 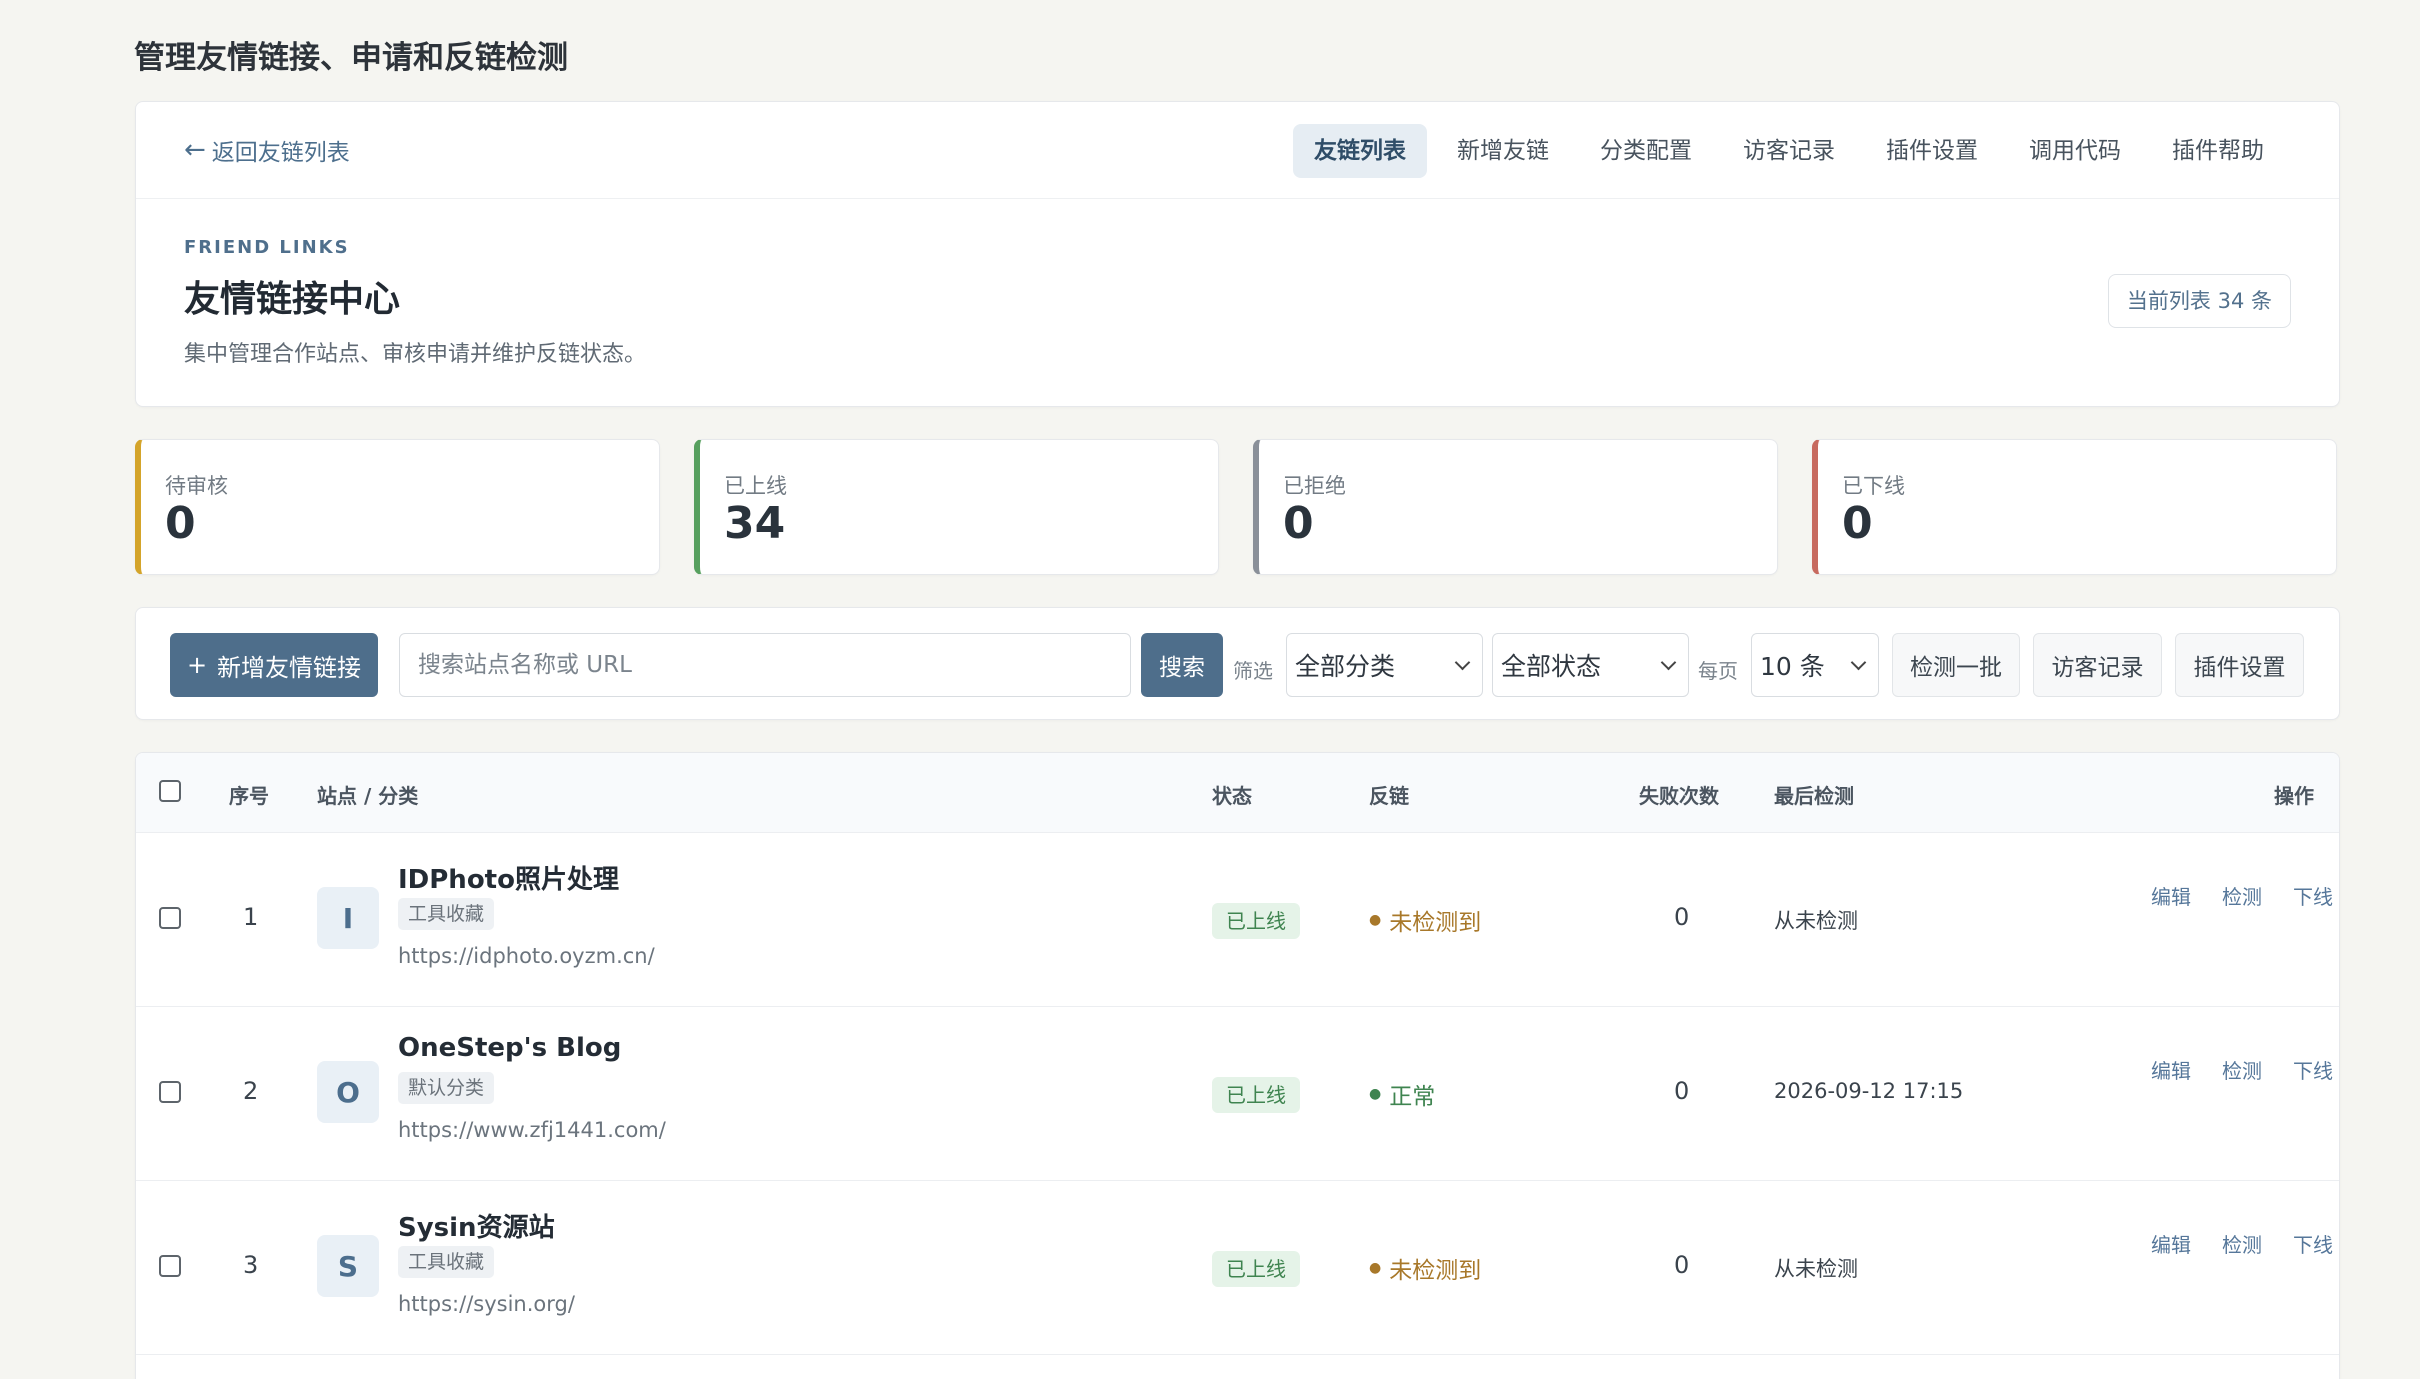 I want to click on site-name: OneStep's Blog, so click(x=510, y=1048).